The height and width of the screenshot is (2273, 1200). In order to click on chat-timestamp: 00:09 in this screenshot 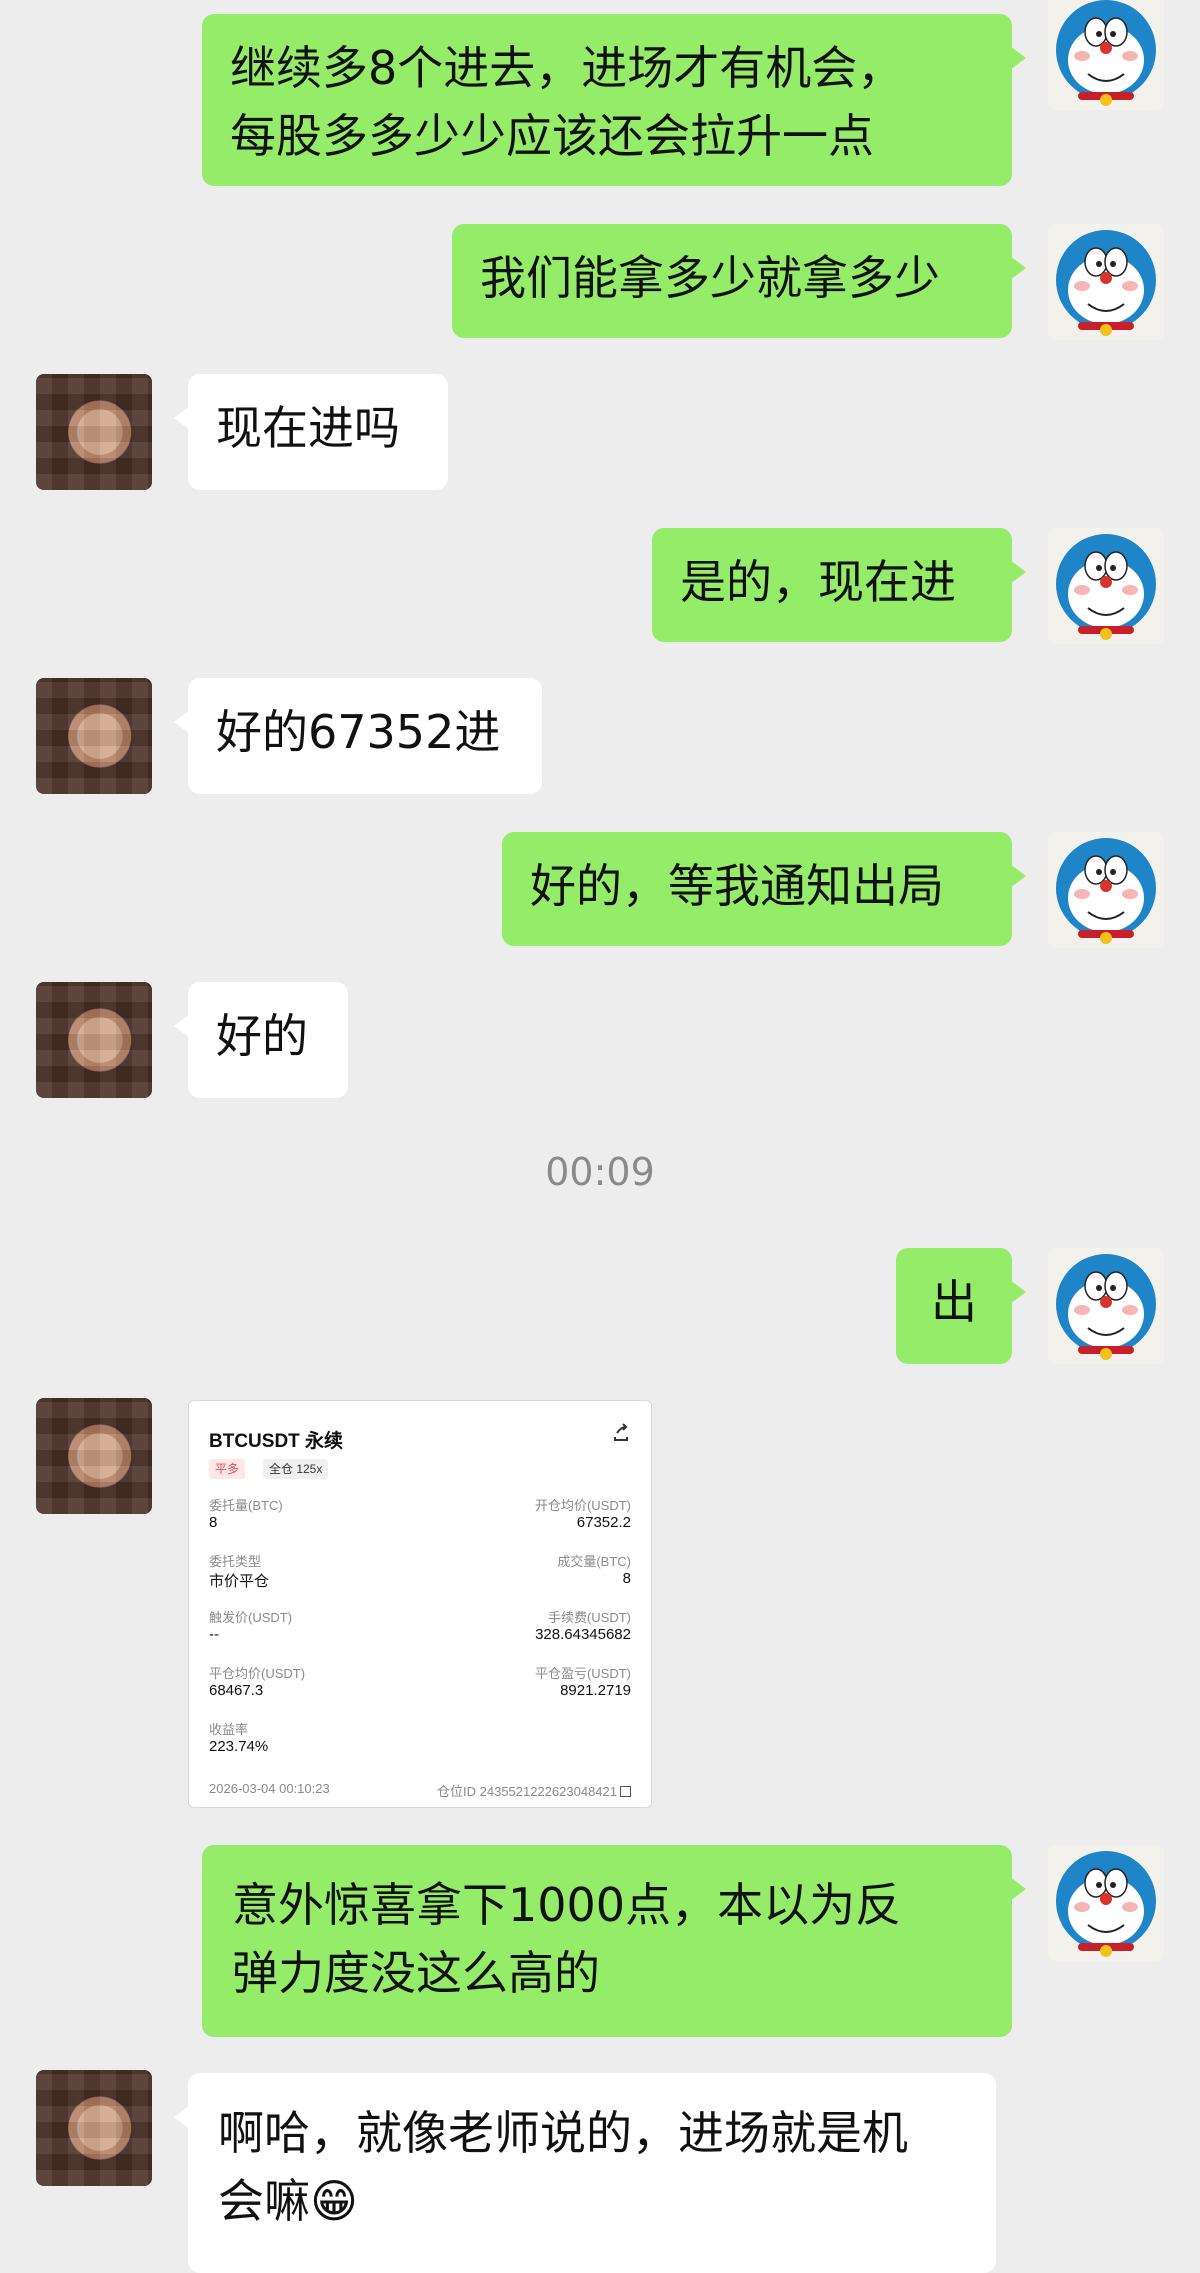, I will do `click(600, 1172)`.